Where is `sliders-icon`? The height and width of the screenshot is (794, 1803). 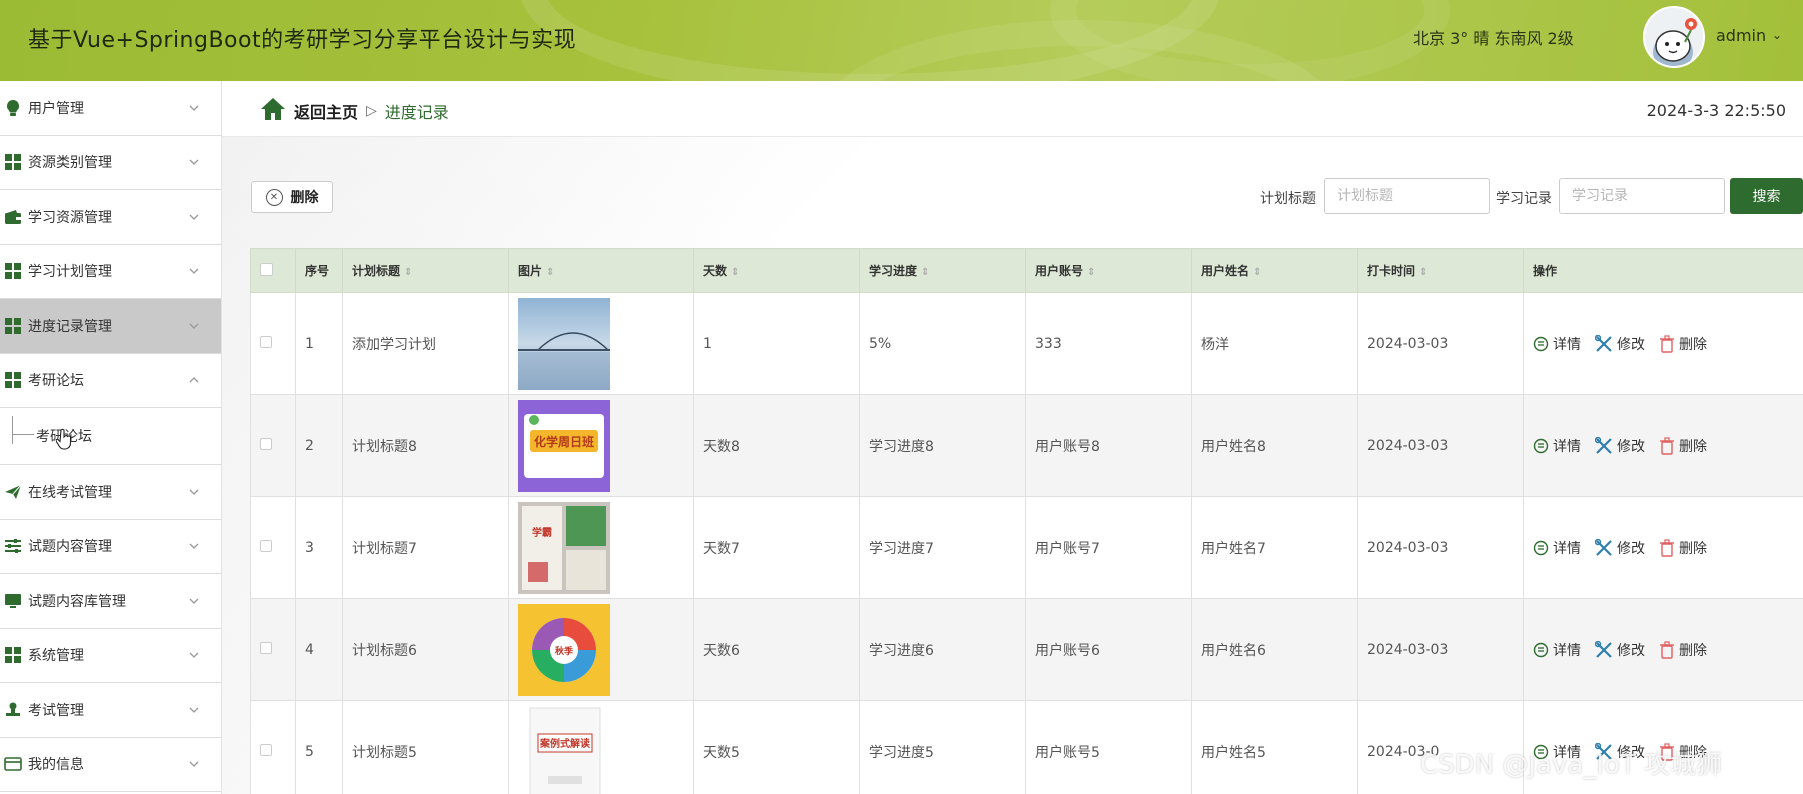
sliders-icon is located at coordinates (13, 546).